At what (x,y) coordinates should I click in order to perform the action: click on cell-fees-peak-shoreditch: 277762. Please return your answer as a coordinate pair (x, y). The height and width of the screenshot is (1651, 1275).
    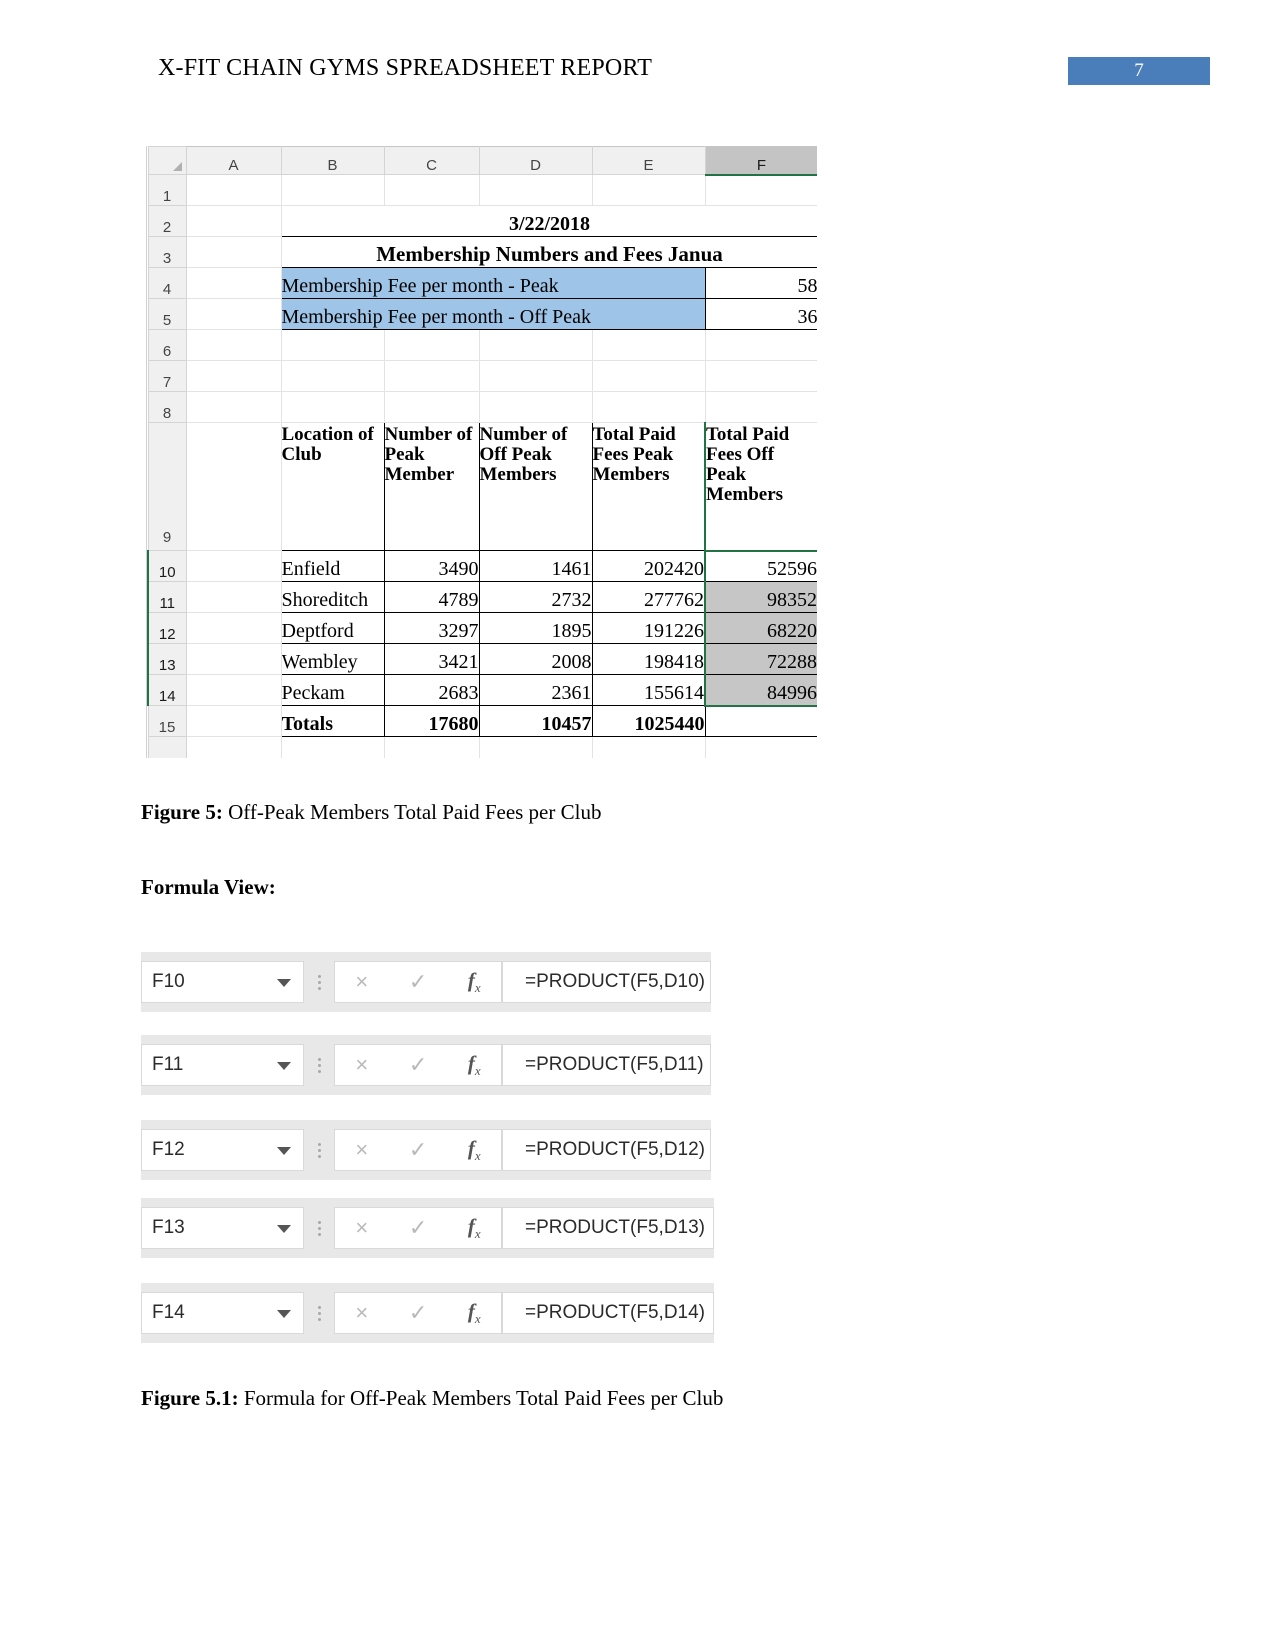
    Looking at the image, I should click on (648, 597).